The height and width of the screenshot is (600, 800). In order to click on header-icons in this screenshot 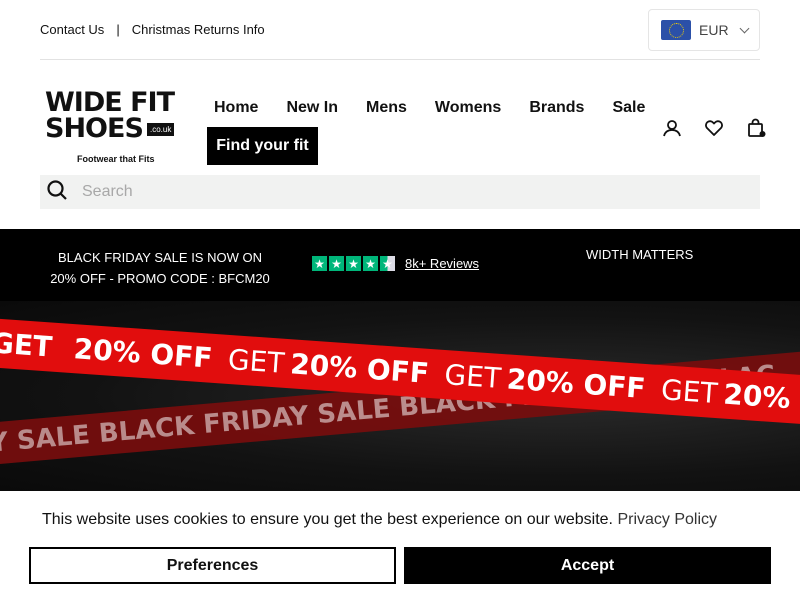, I will do `click(714, 128)`.